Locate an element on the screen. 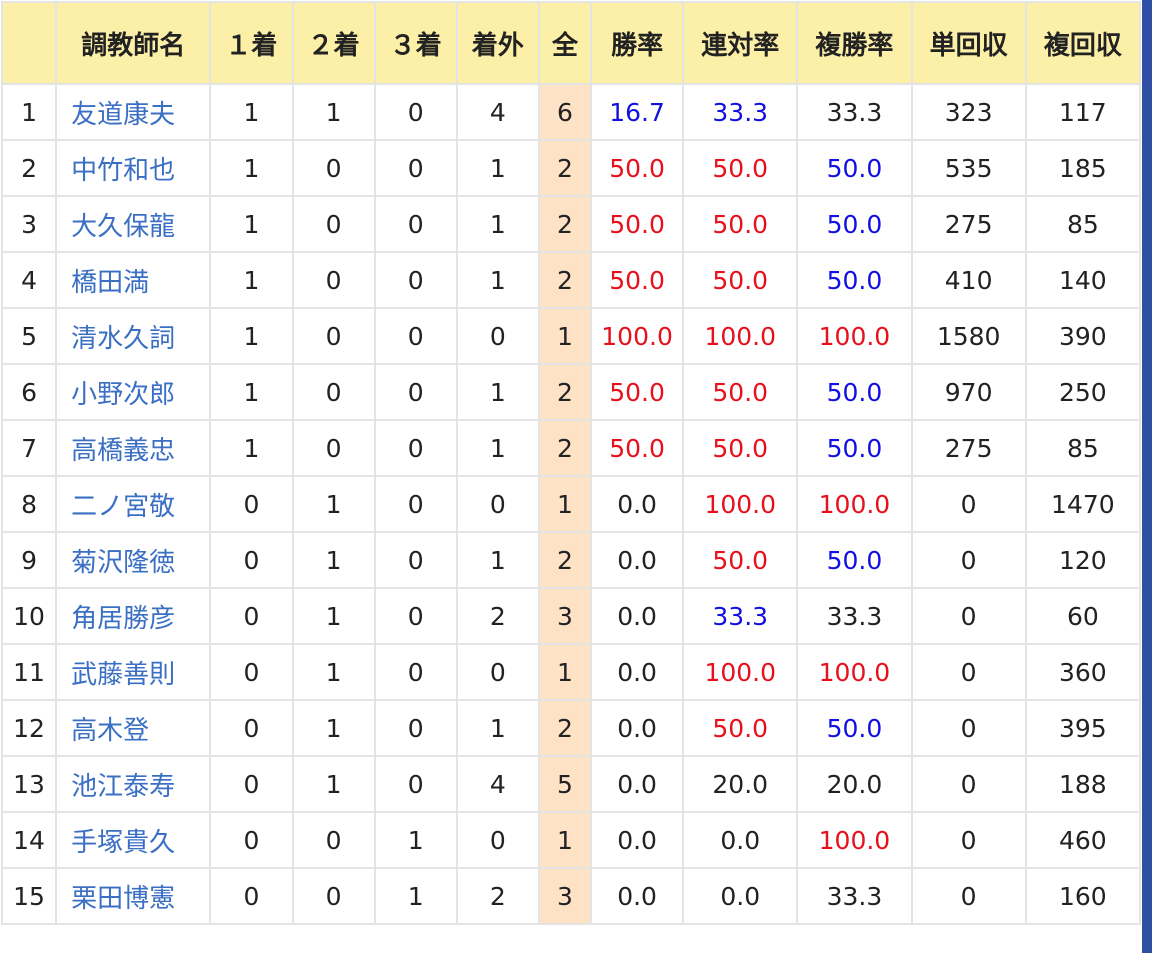  cell-rank: 11 is located at coordinates (29, 672).